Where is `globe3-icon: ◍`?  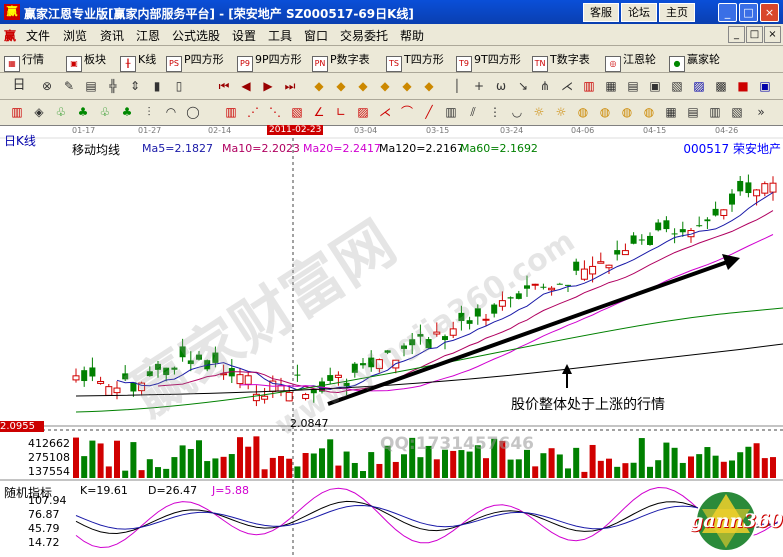
globe3-icon: ◍ is located at coordinates (627, 112).